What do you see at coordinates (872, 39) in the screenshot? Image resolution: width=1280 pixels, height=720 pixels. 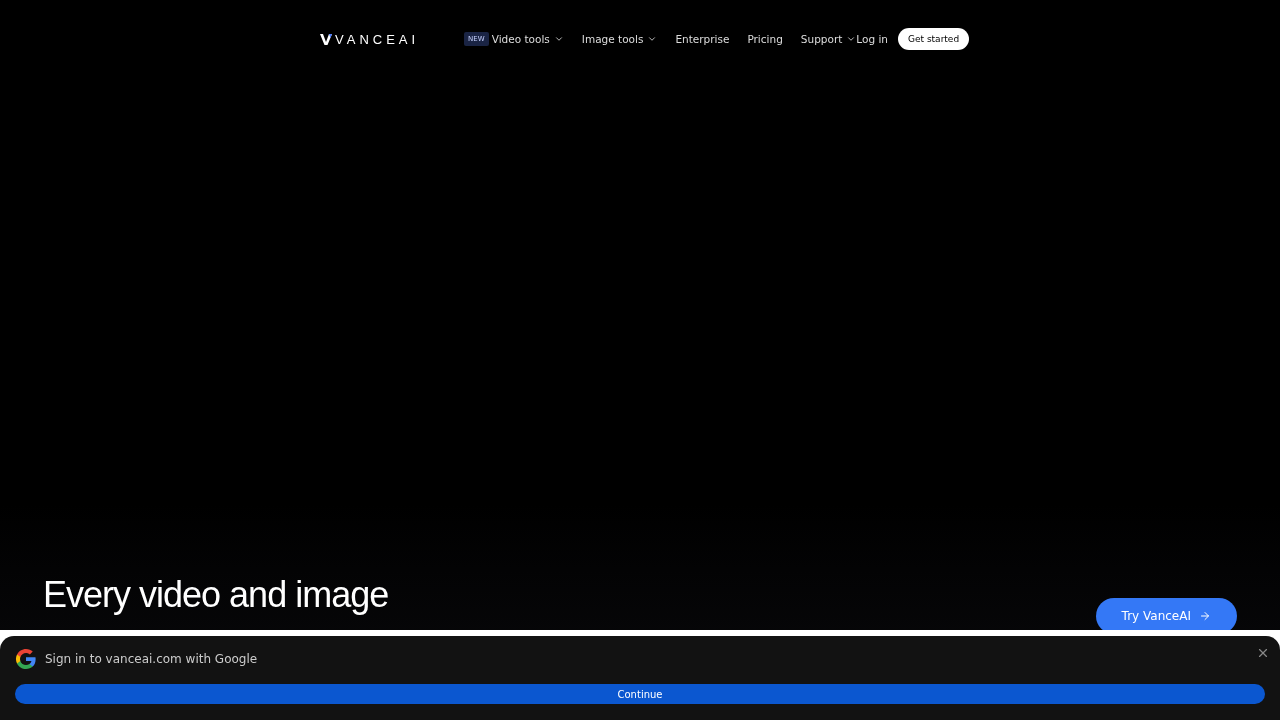 I see `login-link: Log in` at bounding box center [872, 39].